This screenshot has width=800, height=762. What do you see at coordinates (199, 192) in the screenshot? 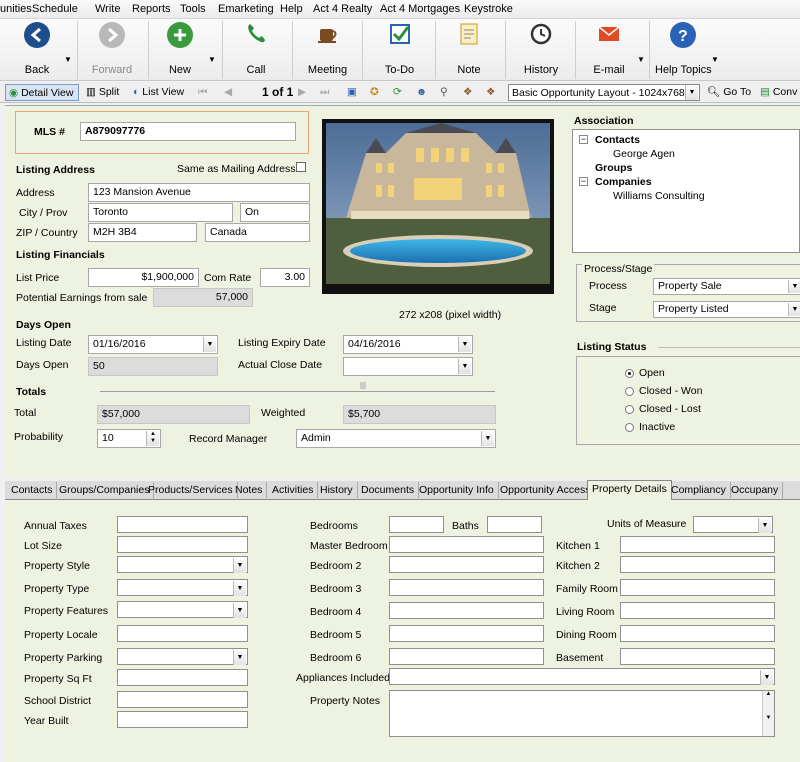
I see `address-field: 123 Mansion Avenue` at bounding box center [199, 192].